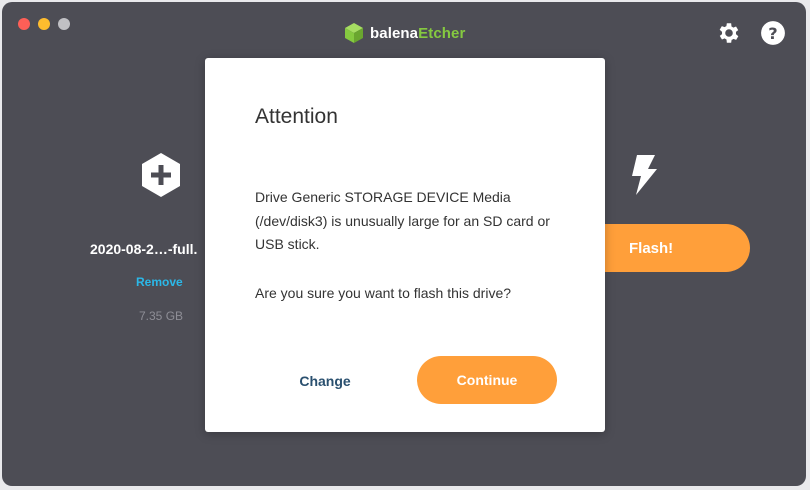 The height and width of the screenshot is (490, 810). What do you see at coordinates (325, 381) in the screenshot?
I see `change-button: Change` at bounding box center [325, 381].